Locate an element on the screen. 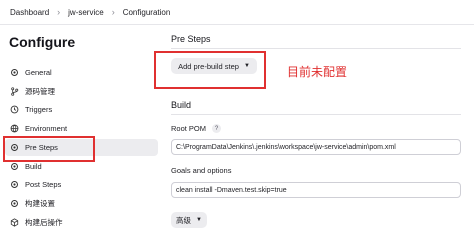 The height and width of the screenshot is (252, 474). pre-steps-title: Pre Steps is located at coordinates (191, 39).